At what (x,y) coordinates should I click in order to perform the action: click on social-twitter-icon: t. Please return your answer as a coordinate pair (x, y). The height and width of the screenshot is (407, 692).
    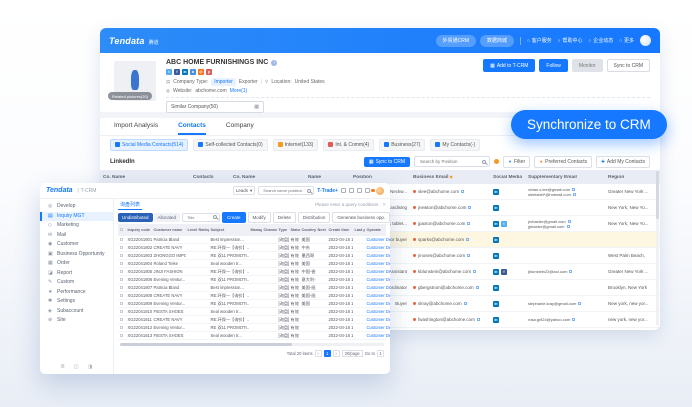
    Looking at the image, I should click on (504, 223).